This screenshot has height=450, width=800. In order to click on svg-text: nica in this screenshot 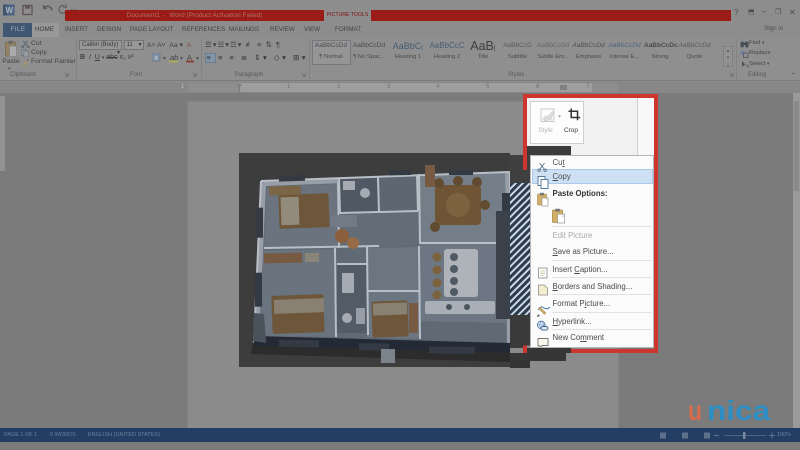, I will do `click(738, 410)`.